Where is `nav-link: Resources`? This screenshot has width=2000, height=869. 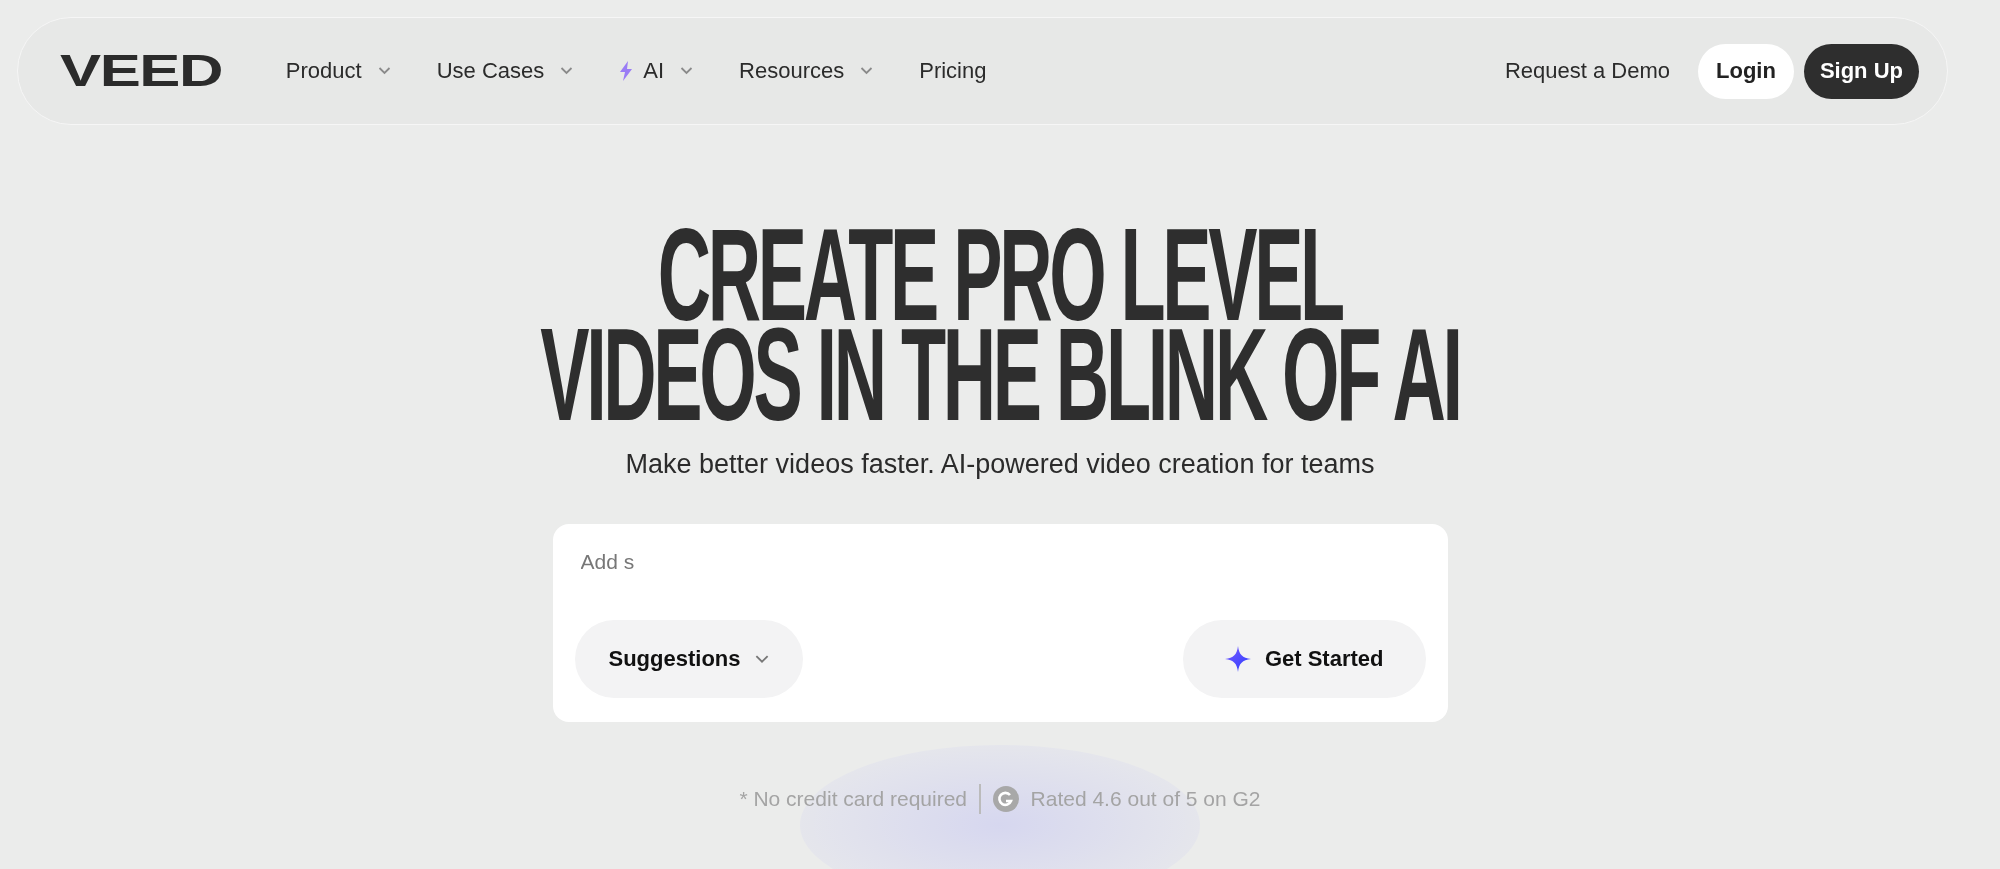
nav-link: Resources is located at coordinates (806, 71).